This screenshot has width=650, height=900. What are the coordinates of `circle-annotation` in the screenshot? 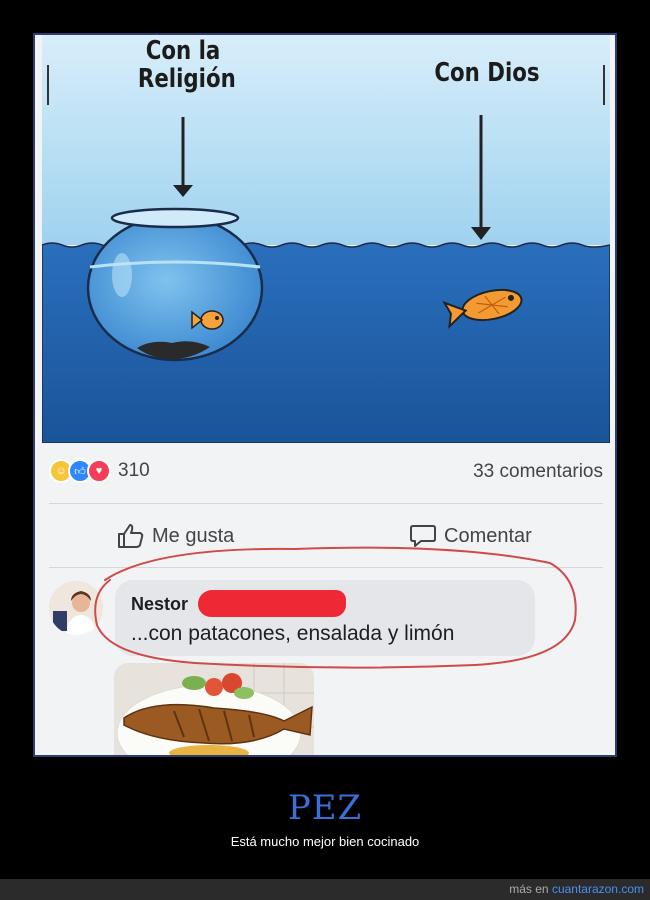 It's located at (335, 607).